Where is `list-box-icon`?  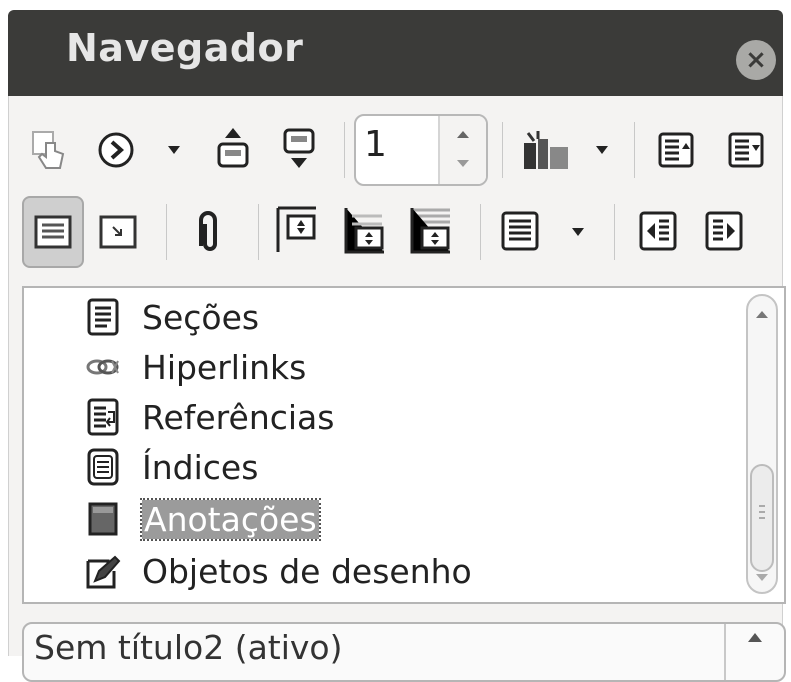
list-box-icon is located at coordinates (53, 232).